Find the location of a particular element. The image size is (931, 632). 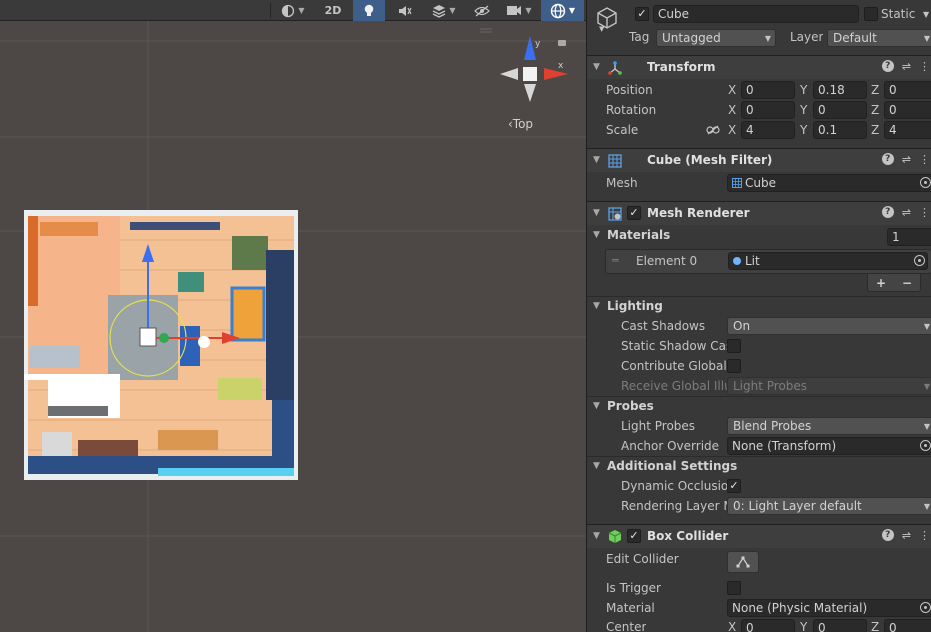

icon-dropdown-arrow-icon: ▼ is located at coordinates (601, 29).